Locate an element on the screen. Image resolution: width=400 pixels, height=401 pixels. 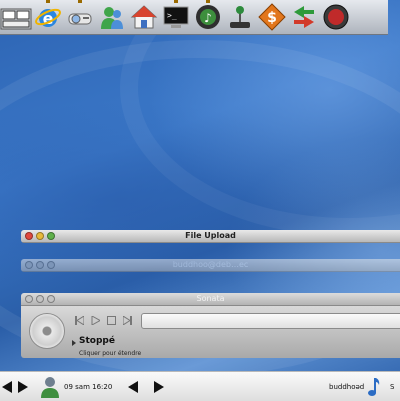
terminal-icon: >_ is located at coordinates (176, 17).